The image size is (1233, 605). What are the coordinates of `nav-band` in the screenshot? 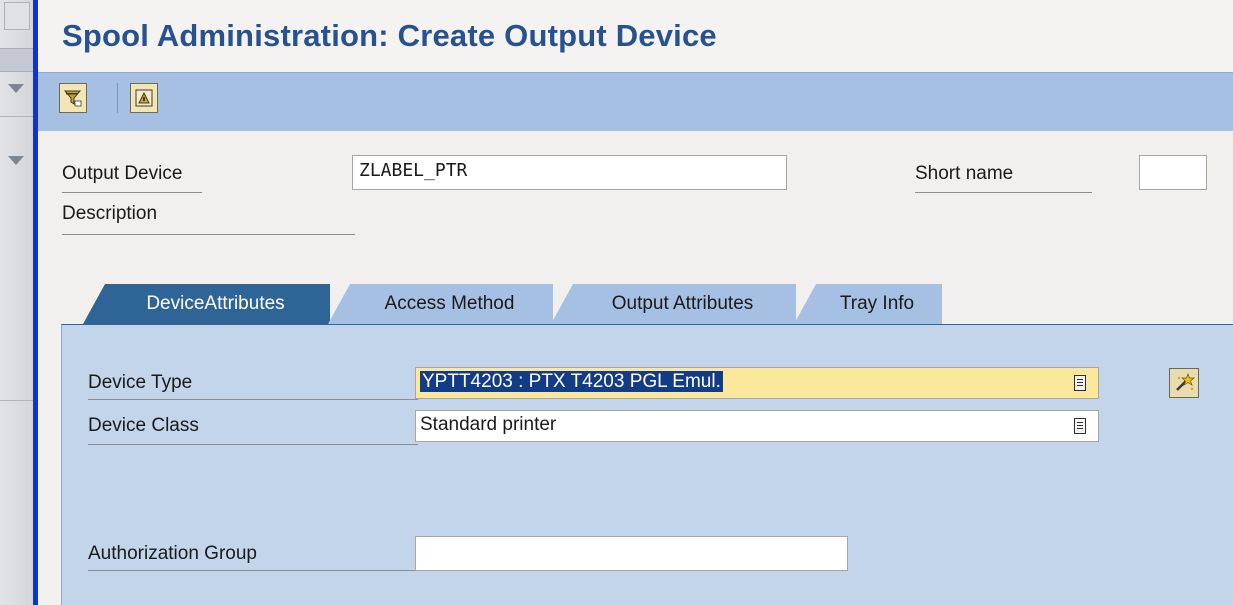 It's located at (16, 60).